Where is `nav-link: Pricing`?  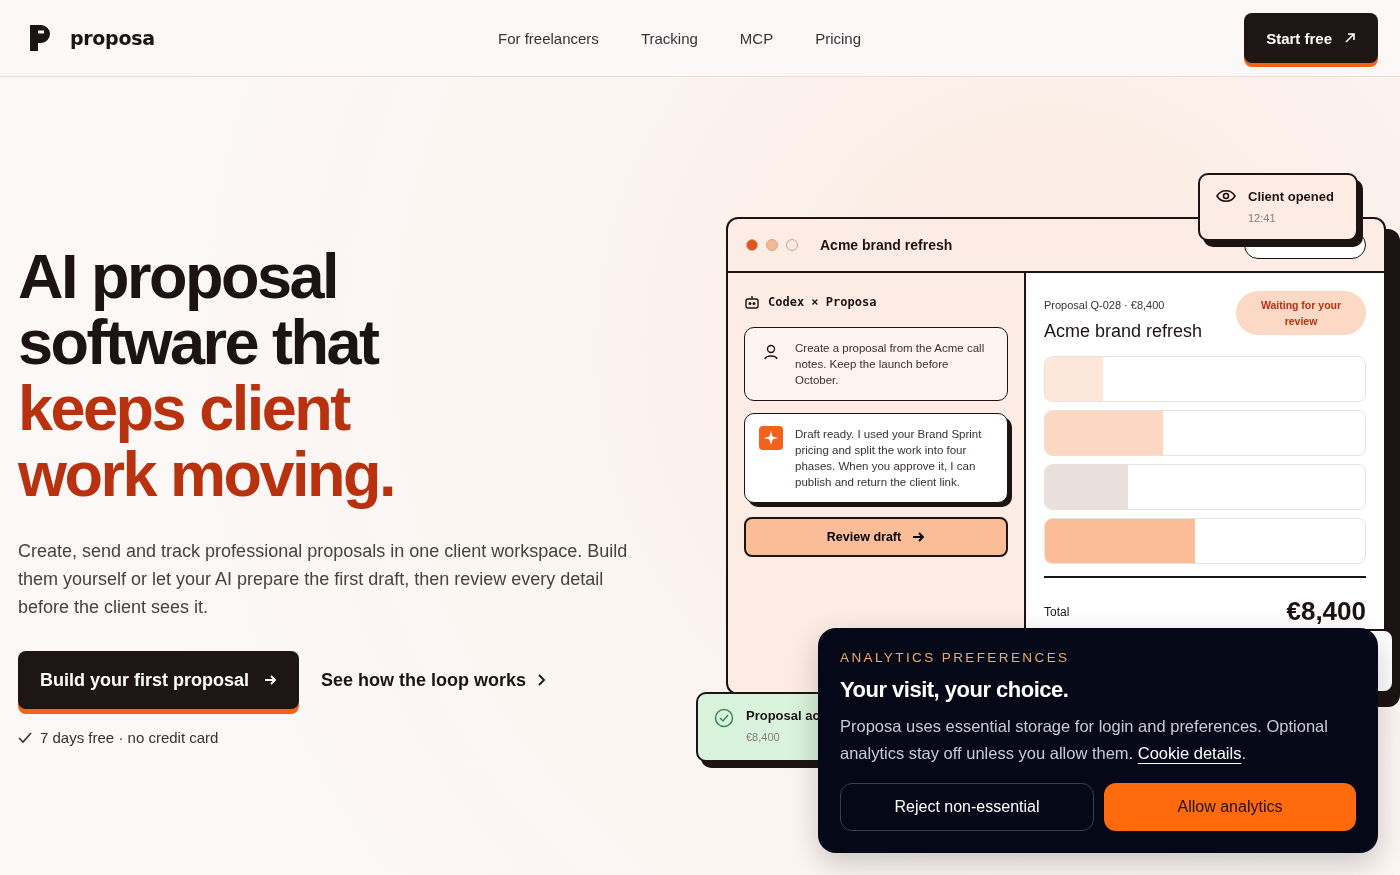 nav-link: Pricing is located at coordinates (838, 38).